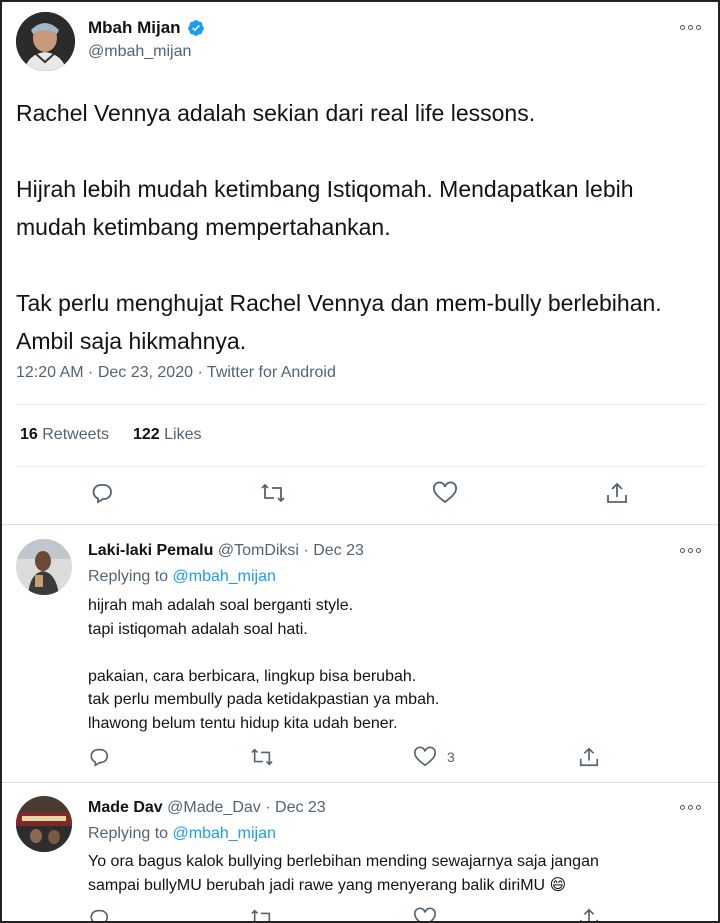 This screenshot has width=720, height=923. Describe the element at coordinates (195, 28) in the screenshot. I see `verified-badge-icon` at that location.